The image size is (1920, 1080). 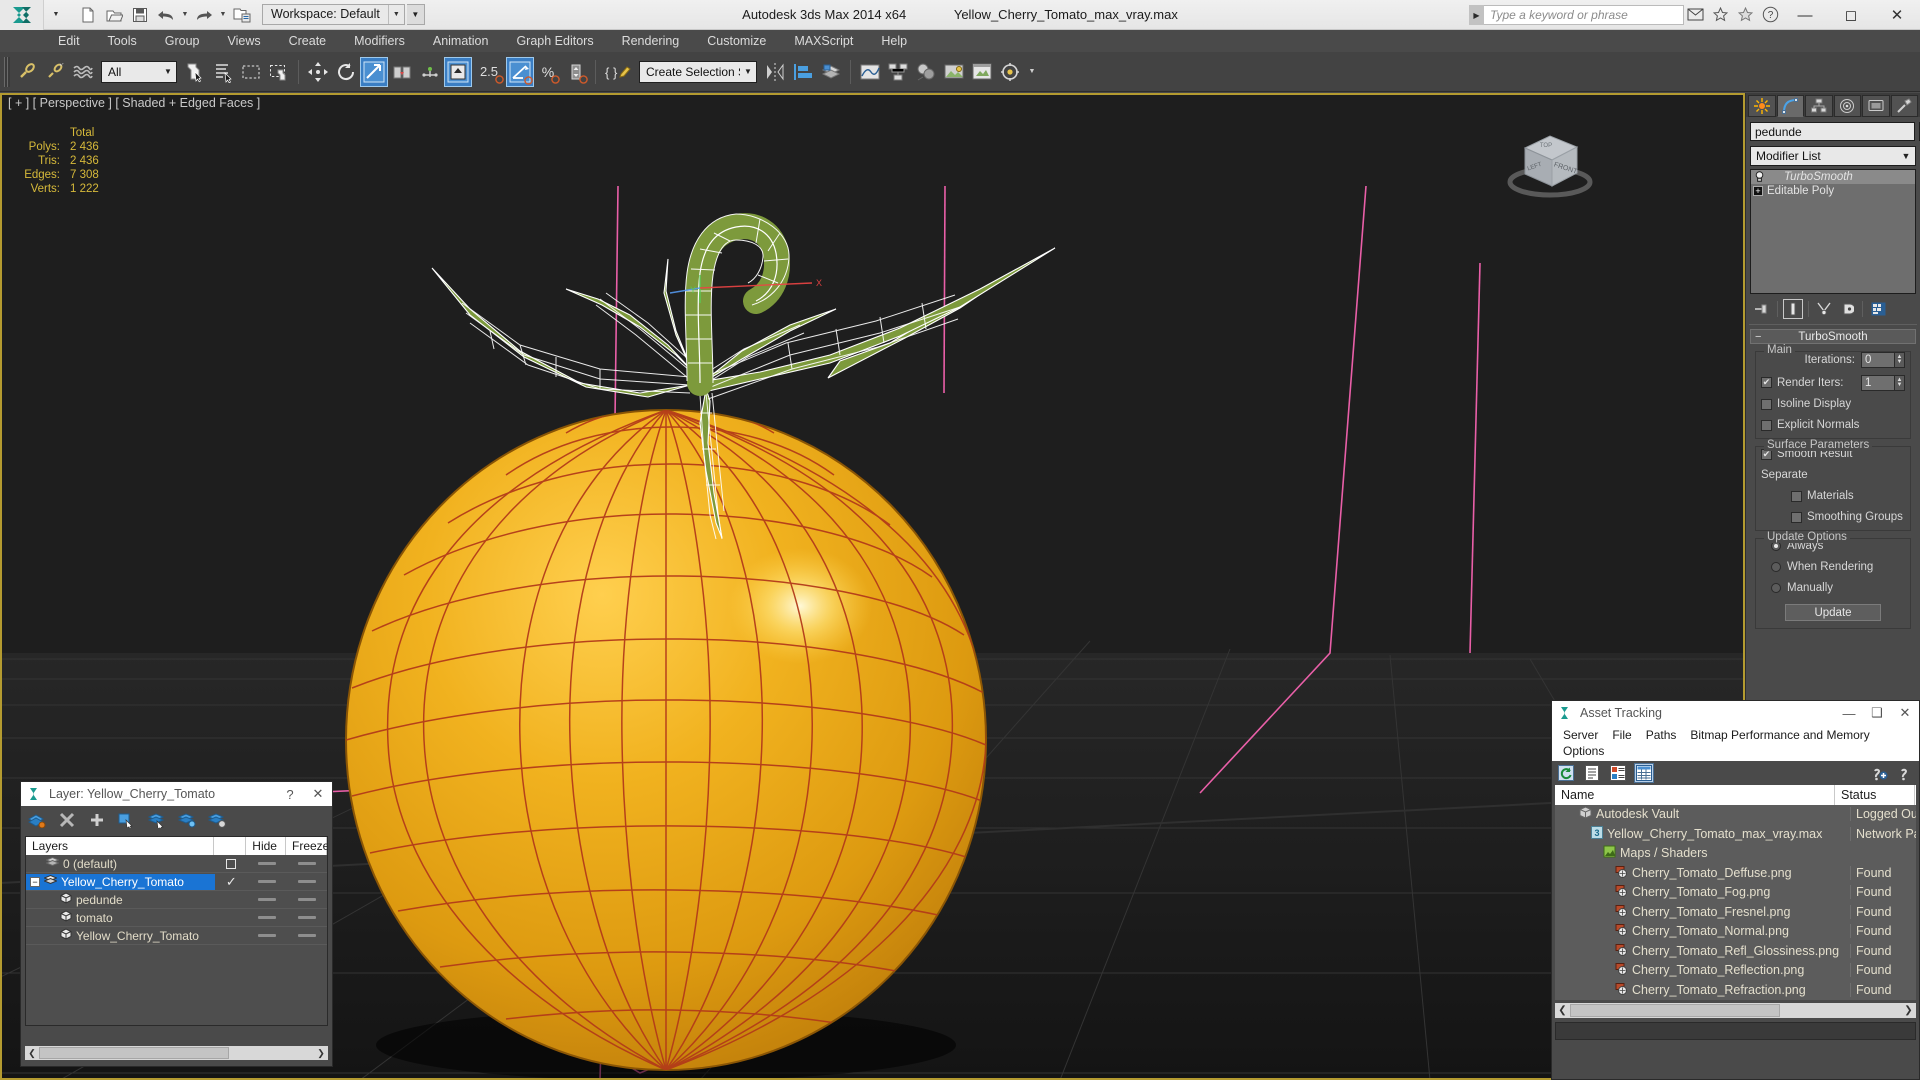 What do you see at coordinates (187, 820) in the screenshot?
I see `select-highlight-icon` at bounding box center [187, 820].